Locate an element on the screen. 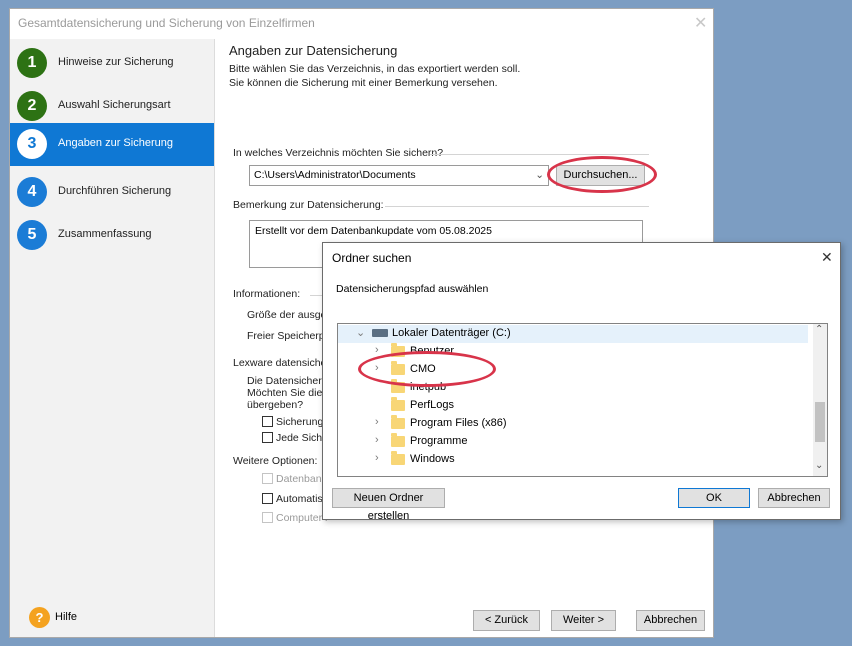  info-size: Größe der ausgew is located at coordinates (290, 315).